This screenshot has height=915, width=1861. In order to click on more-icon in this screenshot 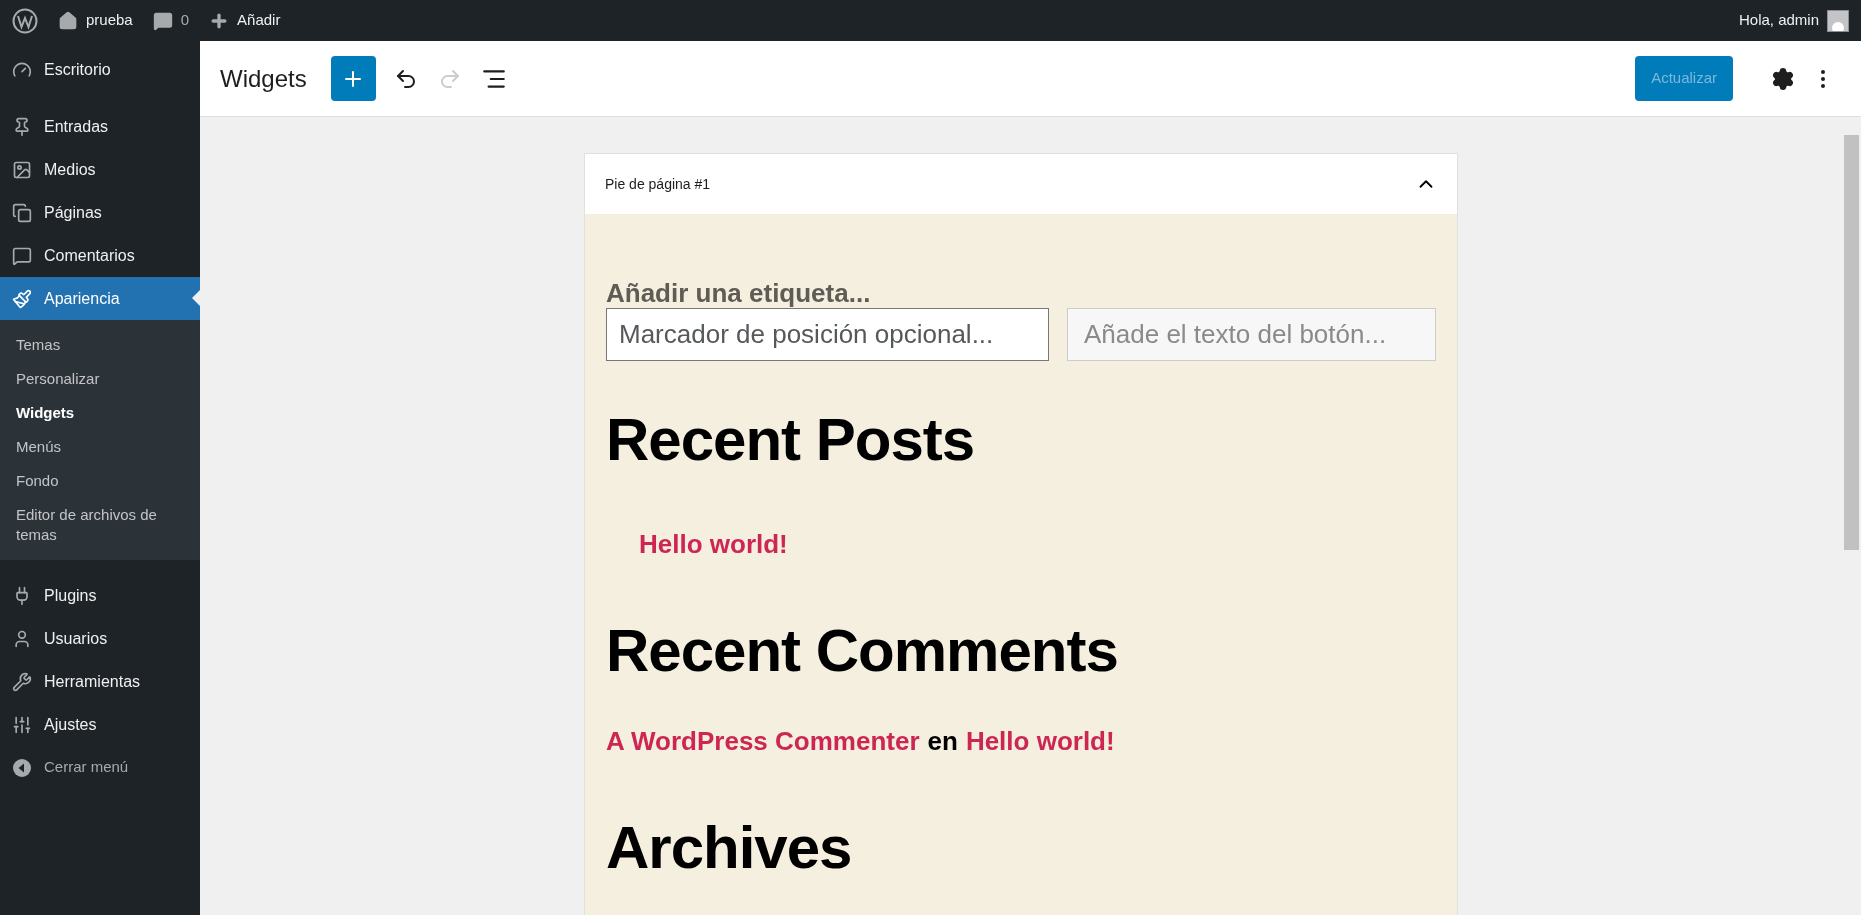, I will do `click(1823, 78)`.